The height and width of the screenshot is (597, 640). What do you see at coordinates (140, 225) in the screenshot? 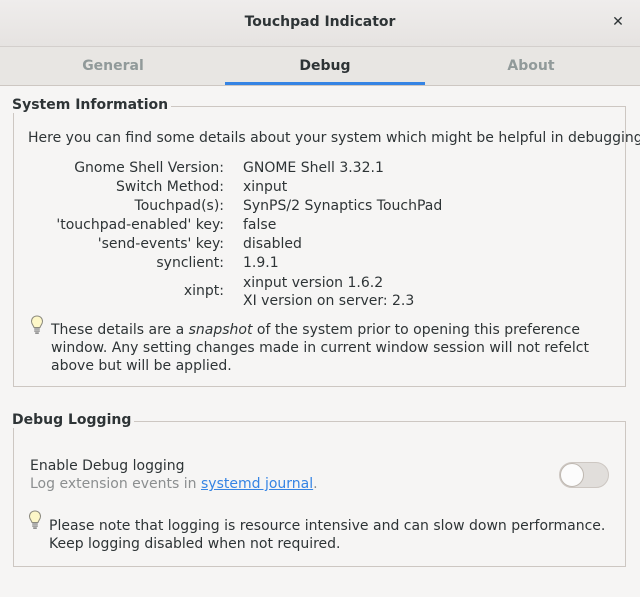
I see `info-key: 'touchpad-enabled' key:` at bounding box center [140, 225].